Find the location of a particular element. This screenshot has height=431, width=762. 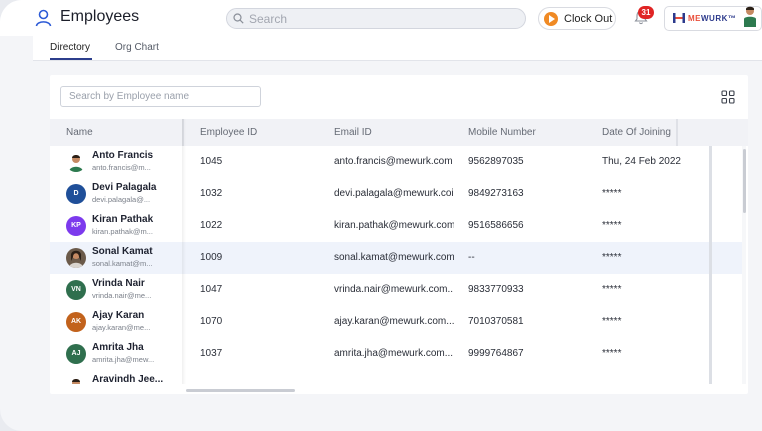

column-header-employee-id: Employee ID is located at coordinates (228, 132).